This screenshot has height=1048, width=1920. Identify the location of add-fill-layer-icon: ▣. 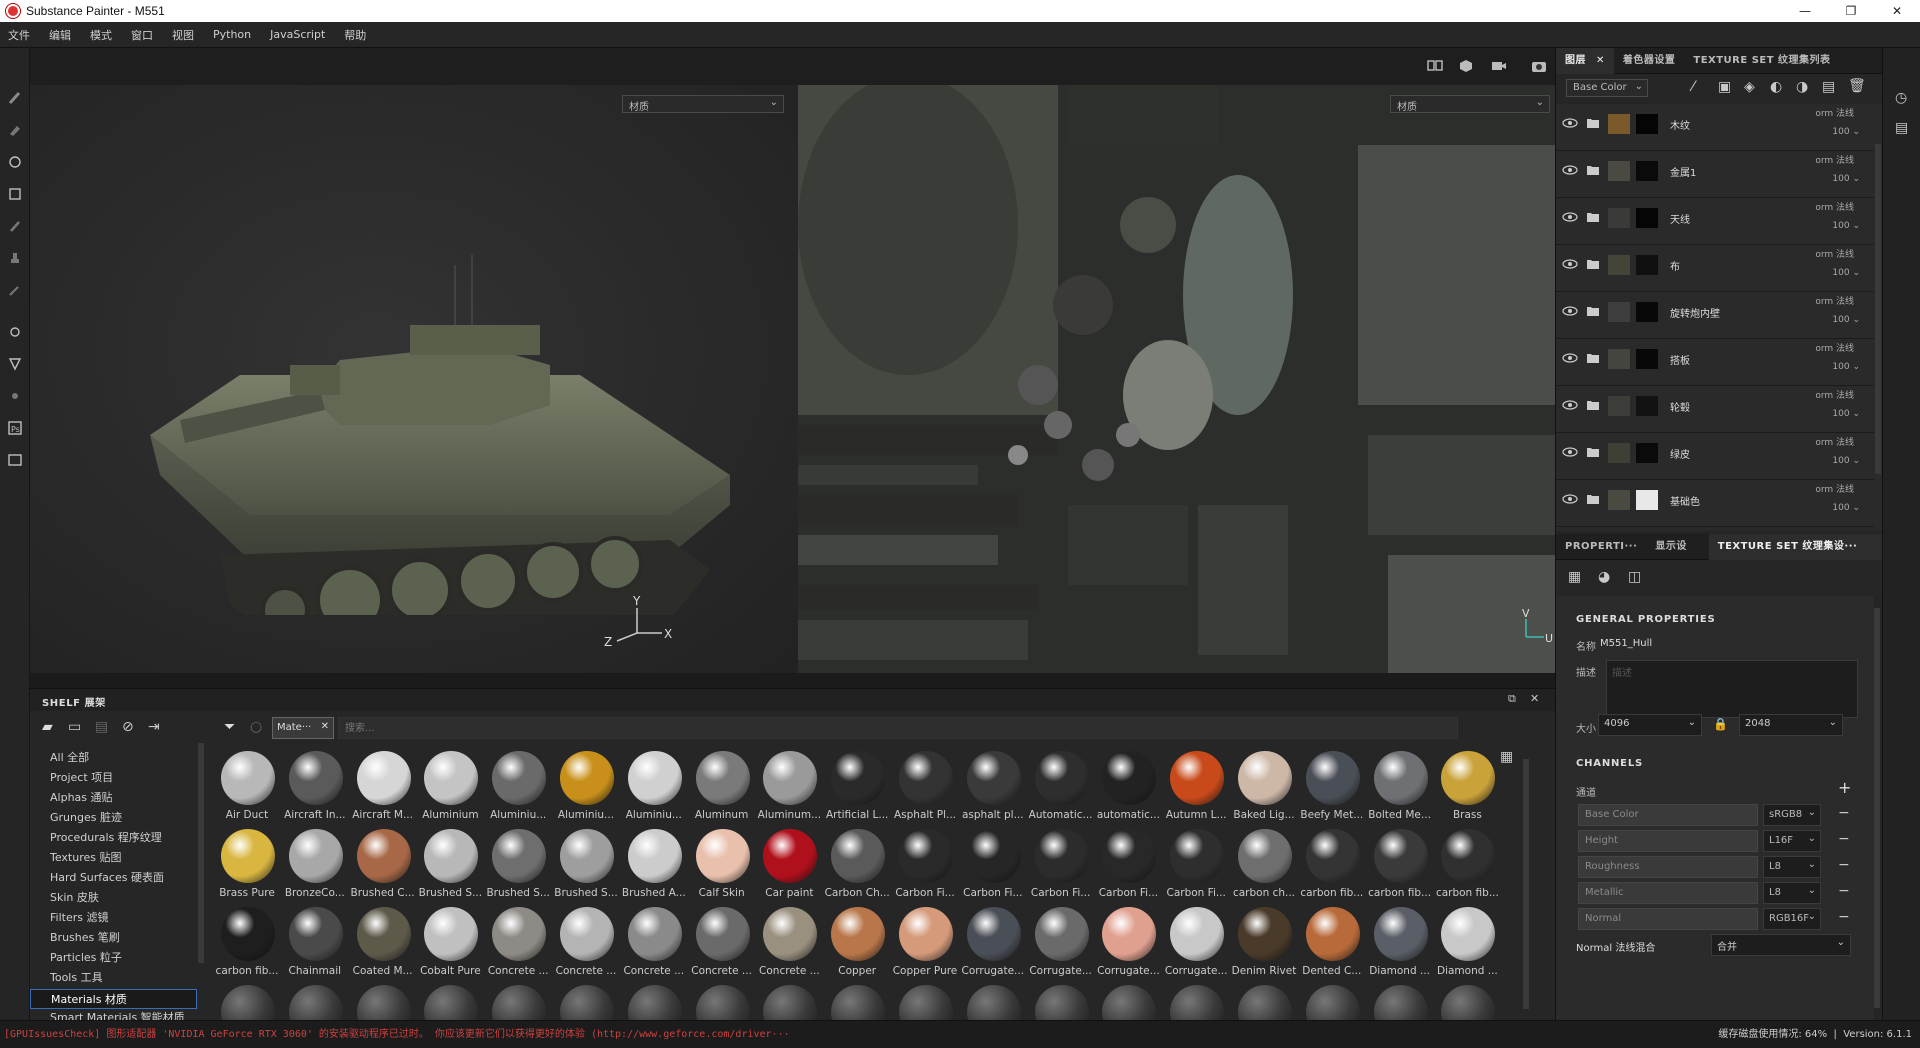
(1724, 87).